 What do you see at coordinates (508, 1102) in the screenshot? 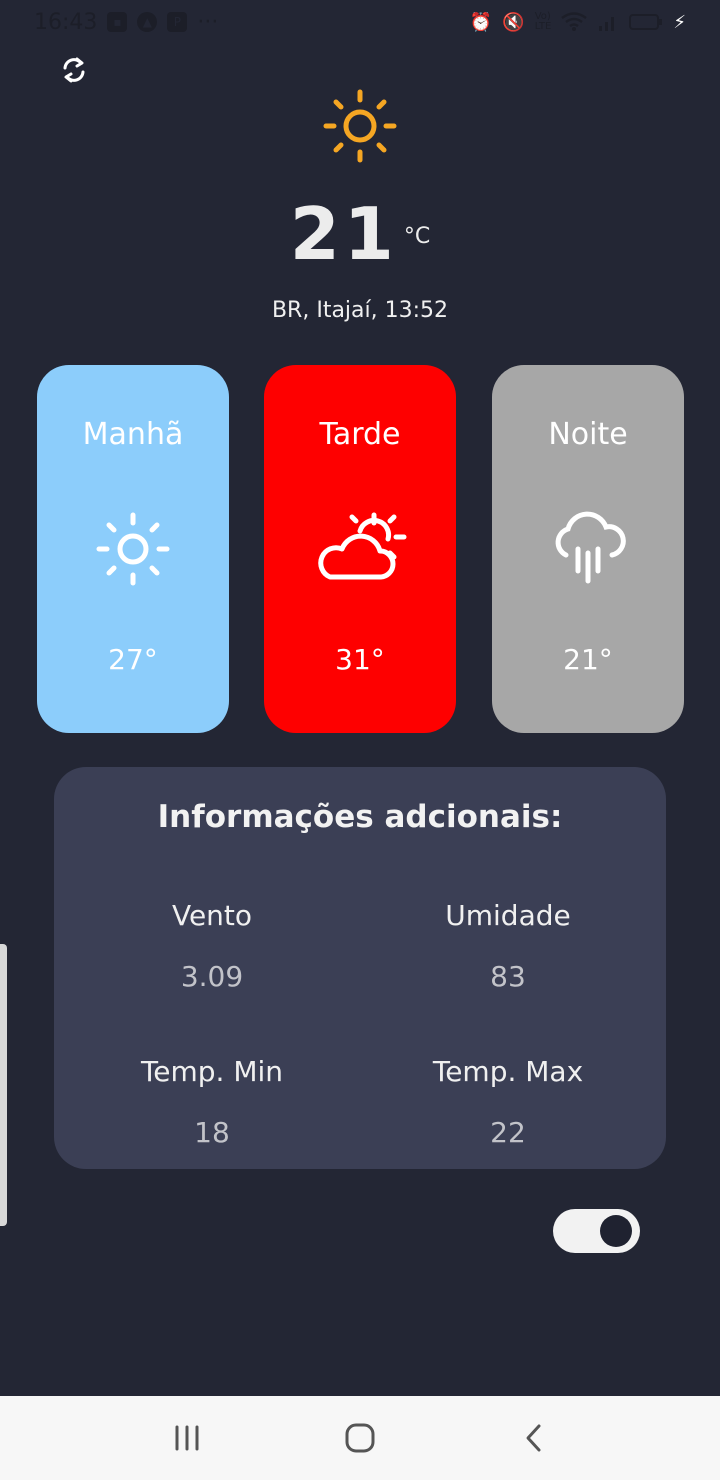
I see `temp-max-cell: Temp. Max 22` at bounding box center [508, 1102].